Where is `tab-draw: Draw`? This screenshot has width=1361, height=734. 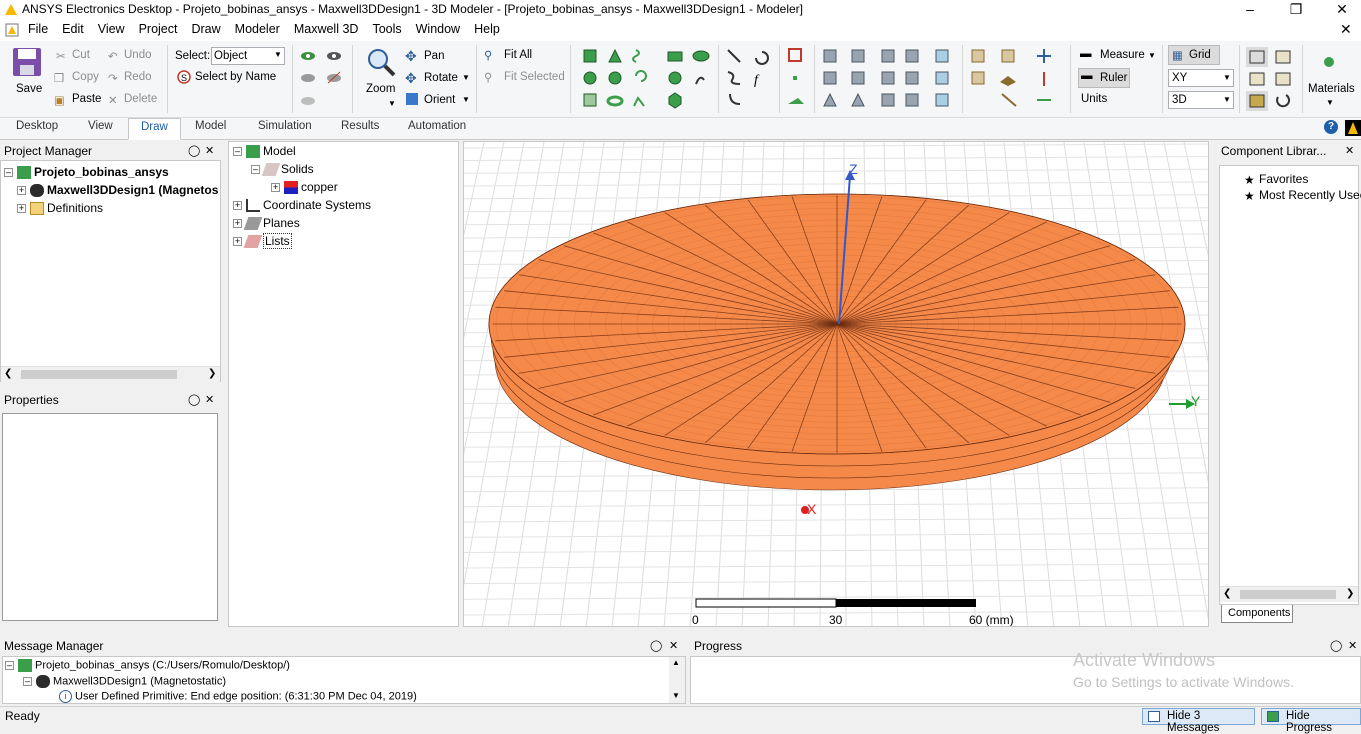
tab-draw: Draw is located at coordinates (154, 129).